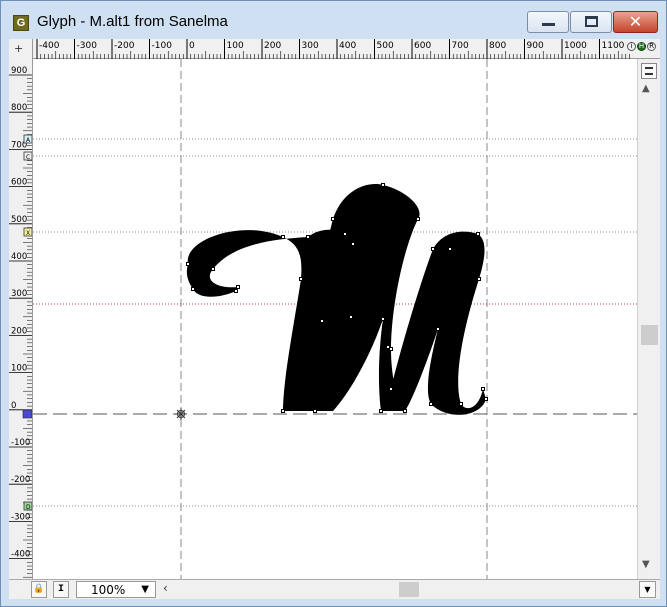  What do you see at coordinates (19, 331) in the screenshot?
I see `vruler-label: 200` at bounding box center [19, 331].